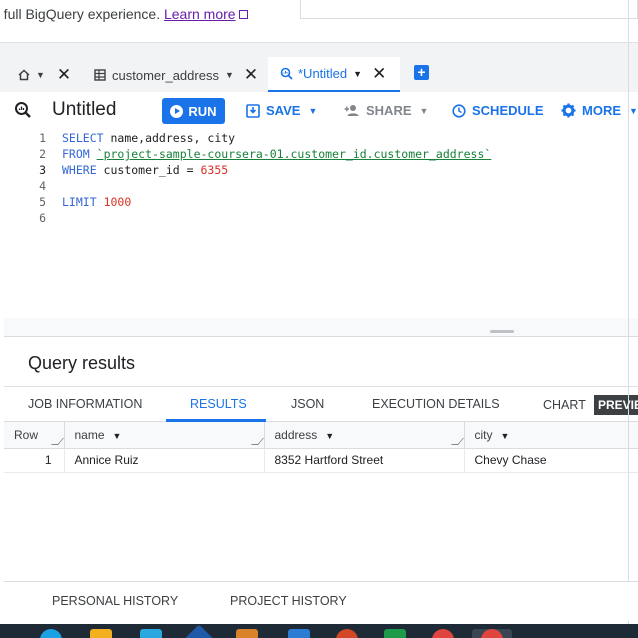 The image size is (638, 638). I want to click on tab-untitled: *Untitled ▼ ✕, so click(334, 75).